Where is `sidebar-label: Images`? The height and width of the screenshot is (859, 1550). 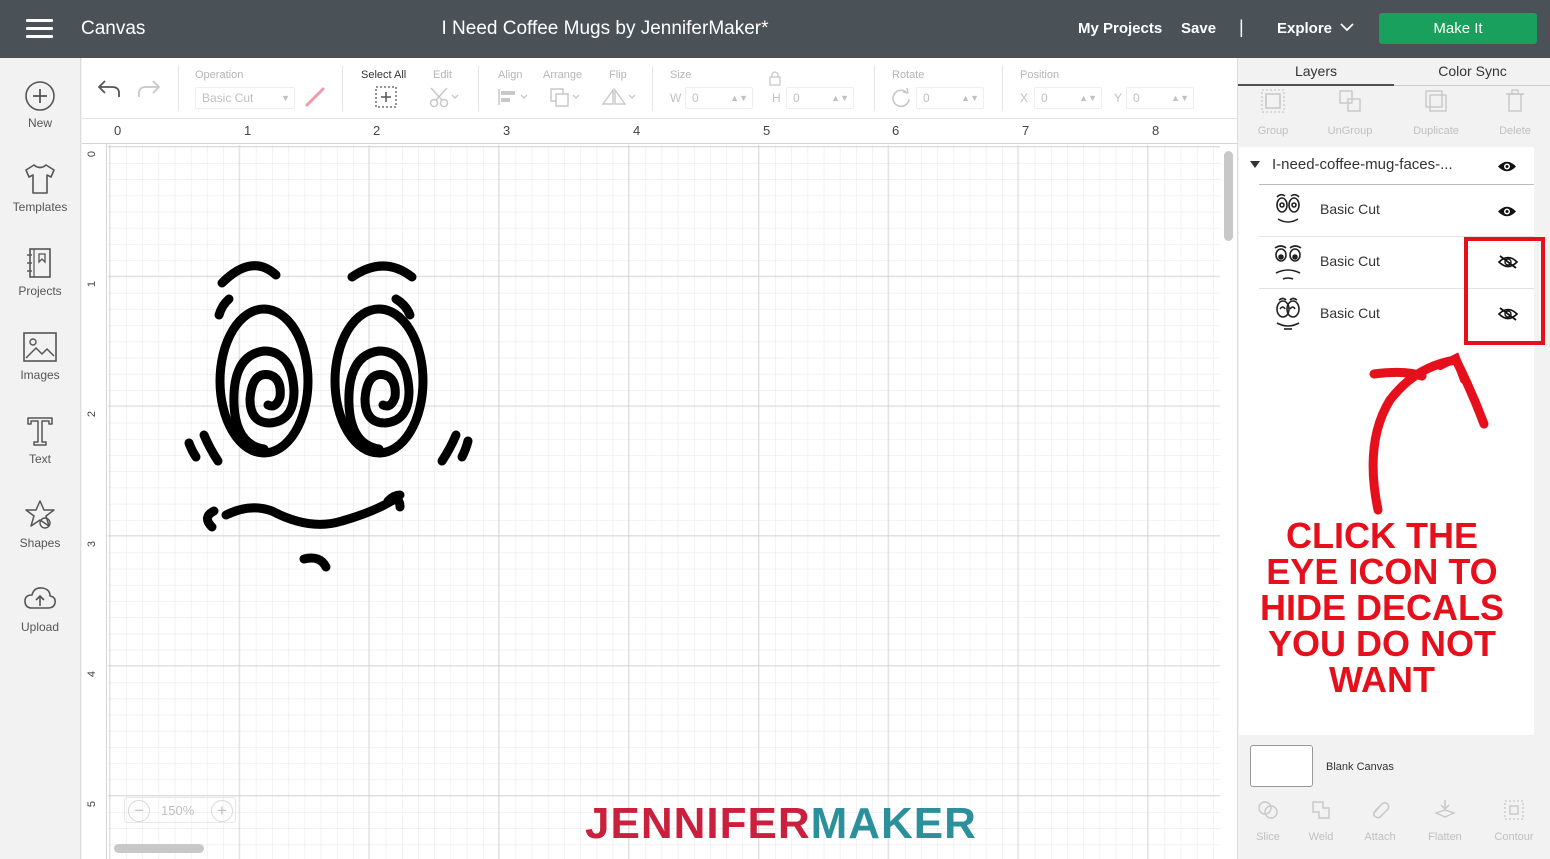
sidebar-label: Images is located at coordinates (40, 375).